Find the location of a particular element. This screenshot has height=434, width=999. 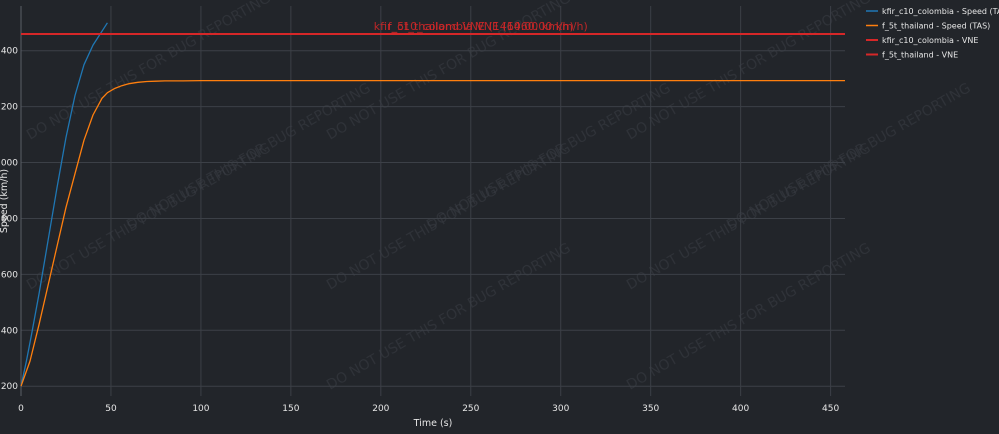

x-tick-label: 250 is located at coordinates (470, 409).